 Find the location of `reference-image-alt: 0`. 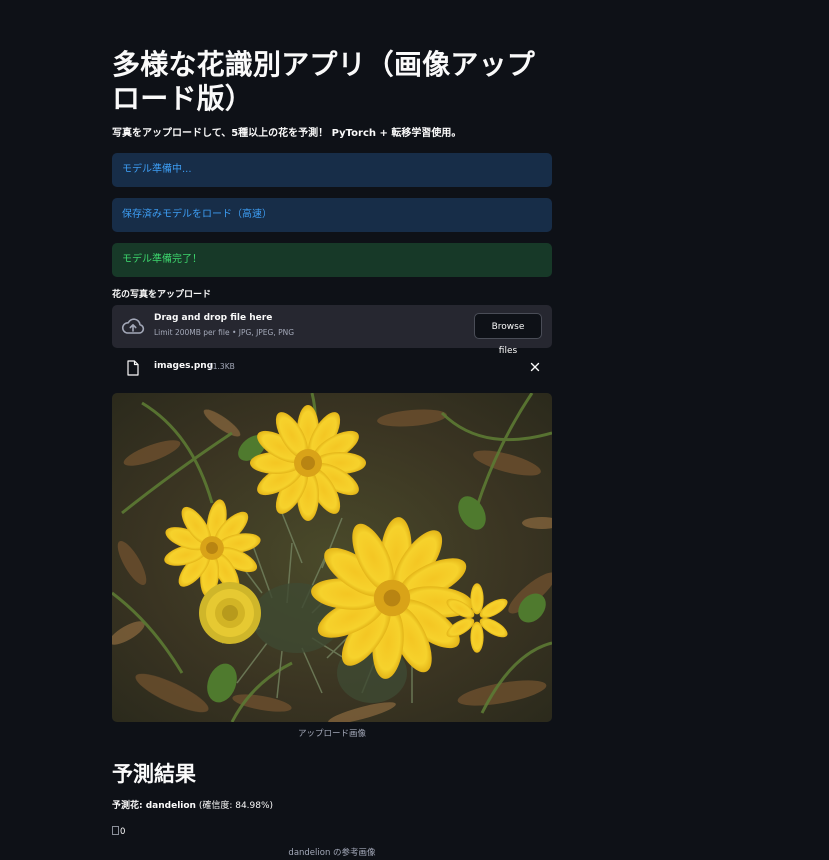

reference-image-alt: 0 is located at coordinates (123, 832).